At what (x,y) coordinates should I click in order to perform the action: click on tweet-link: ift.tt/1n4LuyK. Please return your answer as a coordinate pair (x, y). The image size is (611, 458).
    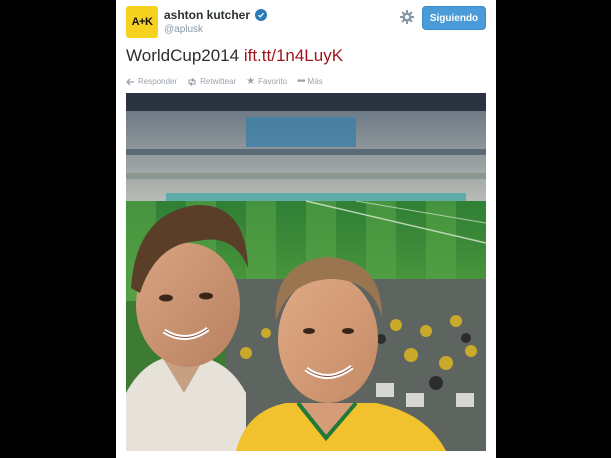
    Looking at the image, I should click on (293, 55).